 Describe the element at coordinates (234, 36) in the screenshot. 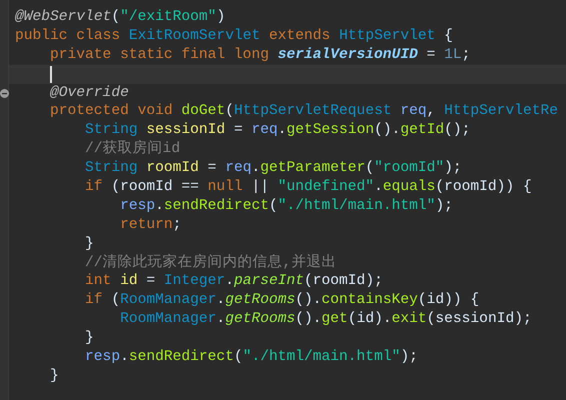

I see `code-line: public class ExitRoomServlet extends HttpServlet {` at that location.